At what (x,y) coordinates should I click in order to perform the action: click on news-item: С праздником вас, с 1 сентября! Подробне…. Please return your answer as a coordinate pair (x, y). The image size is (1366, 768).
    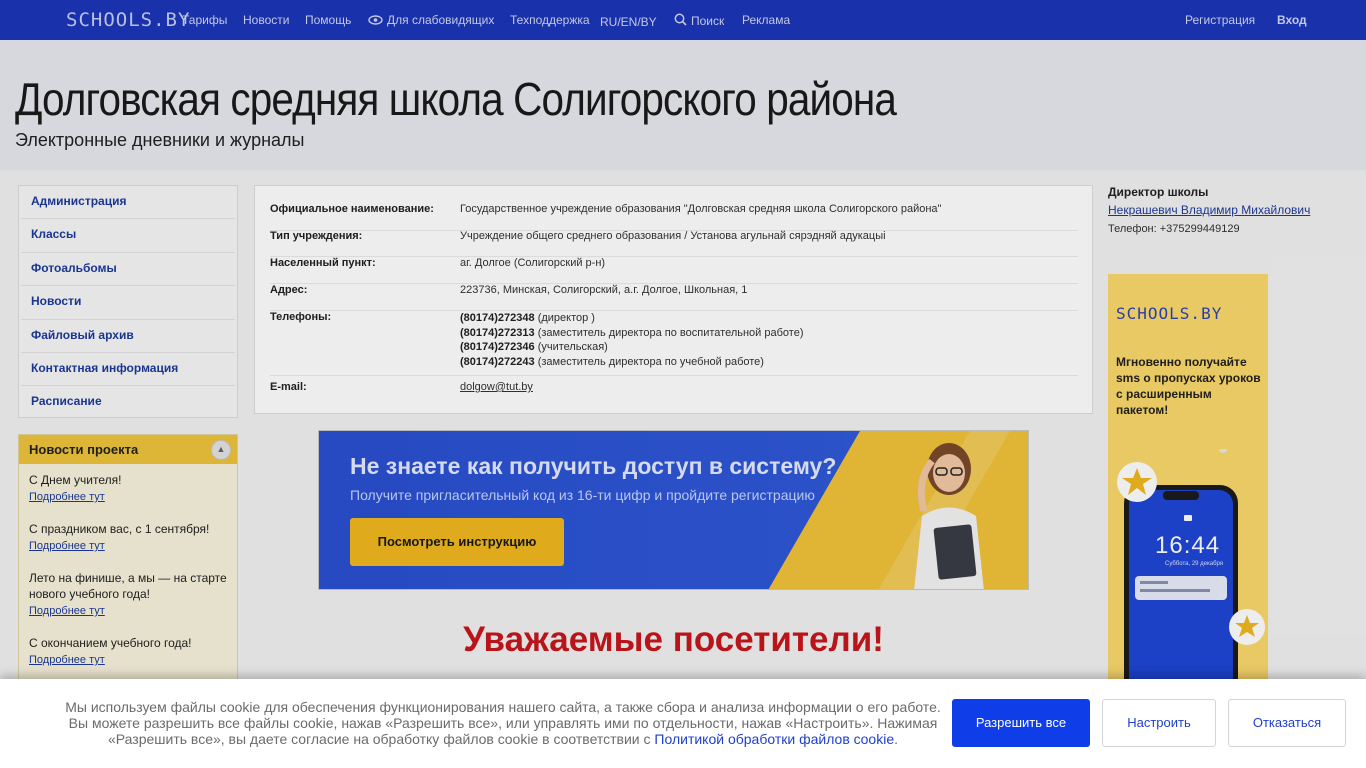
    Looking at the image, I should click on (128, 527).